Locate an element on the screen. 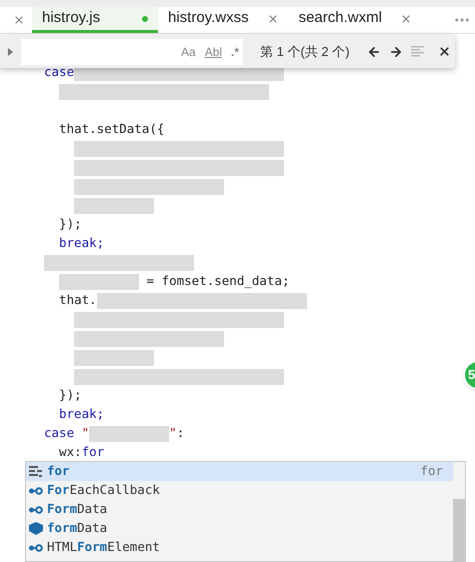 This screenshot has height=562, width=475. suggestion-item: for for is located at coordinates (239, 471).